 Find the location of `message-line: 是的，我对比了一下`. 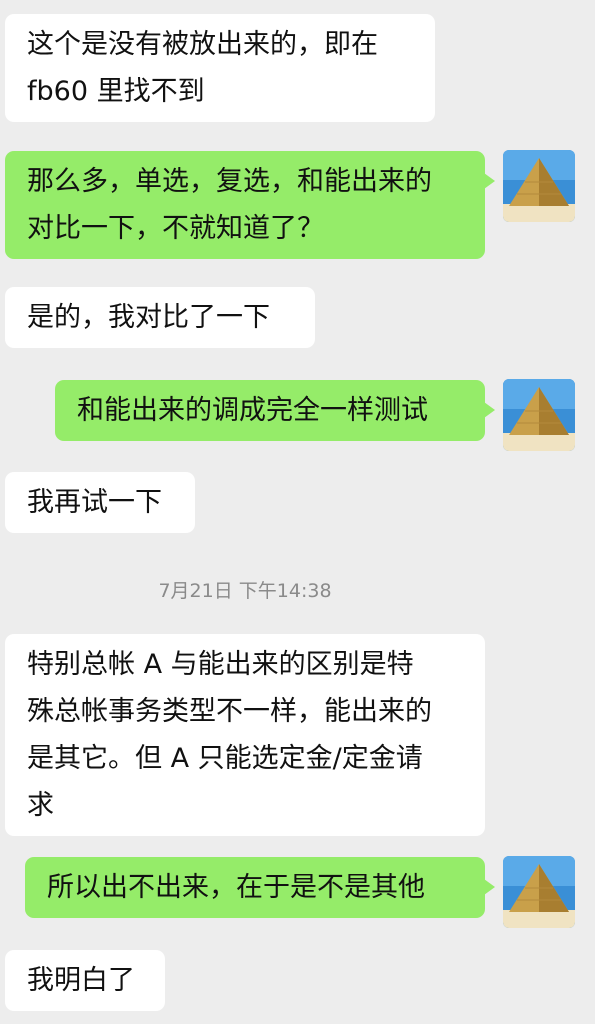

message-line: 是的，我对比了一下 is located at coordinates (148, 317).